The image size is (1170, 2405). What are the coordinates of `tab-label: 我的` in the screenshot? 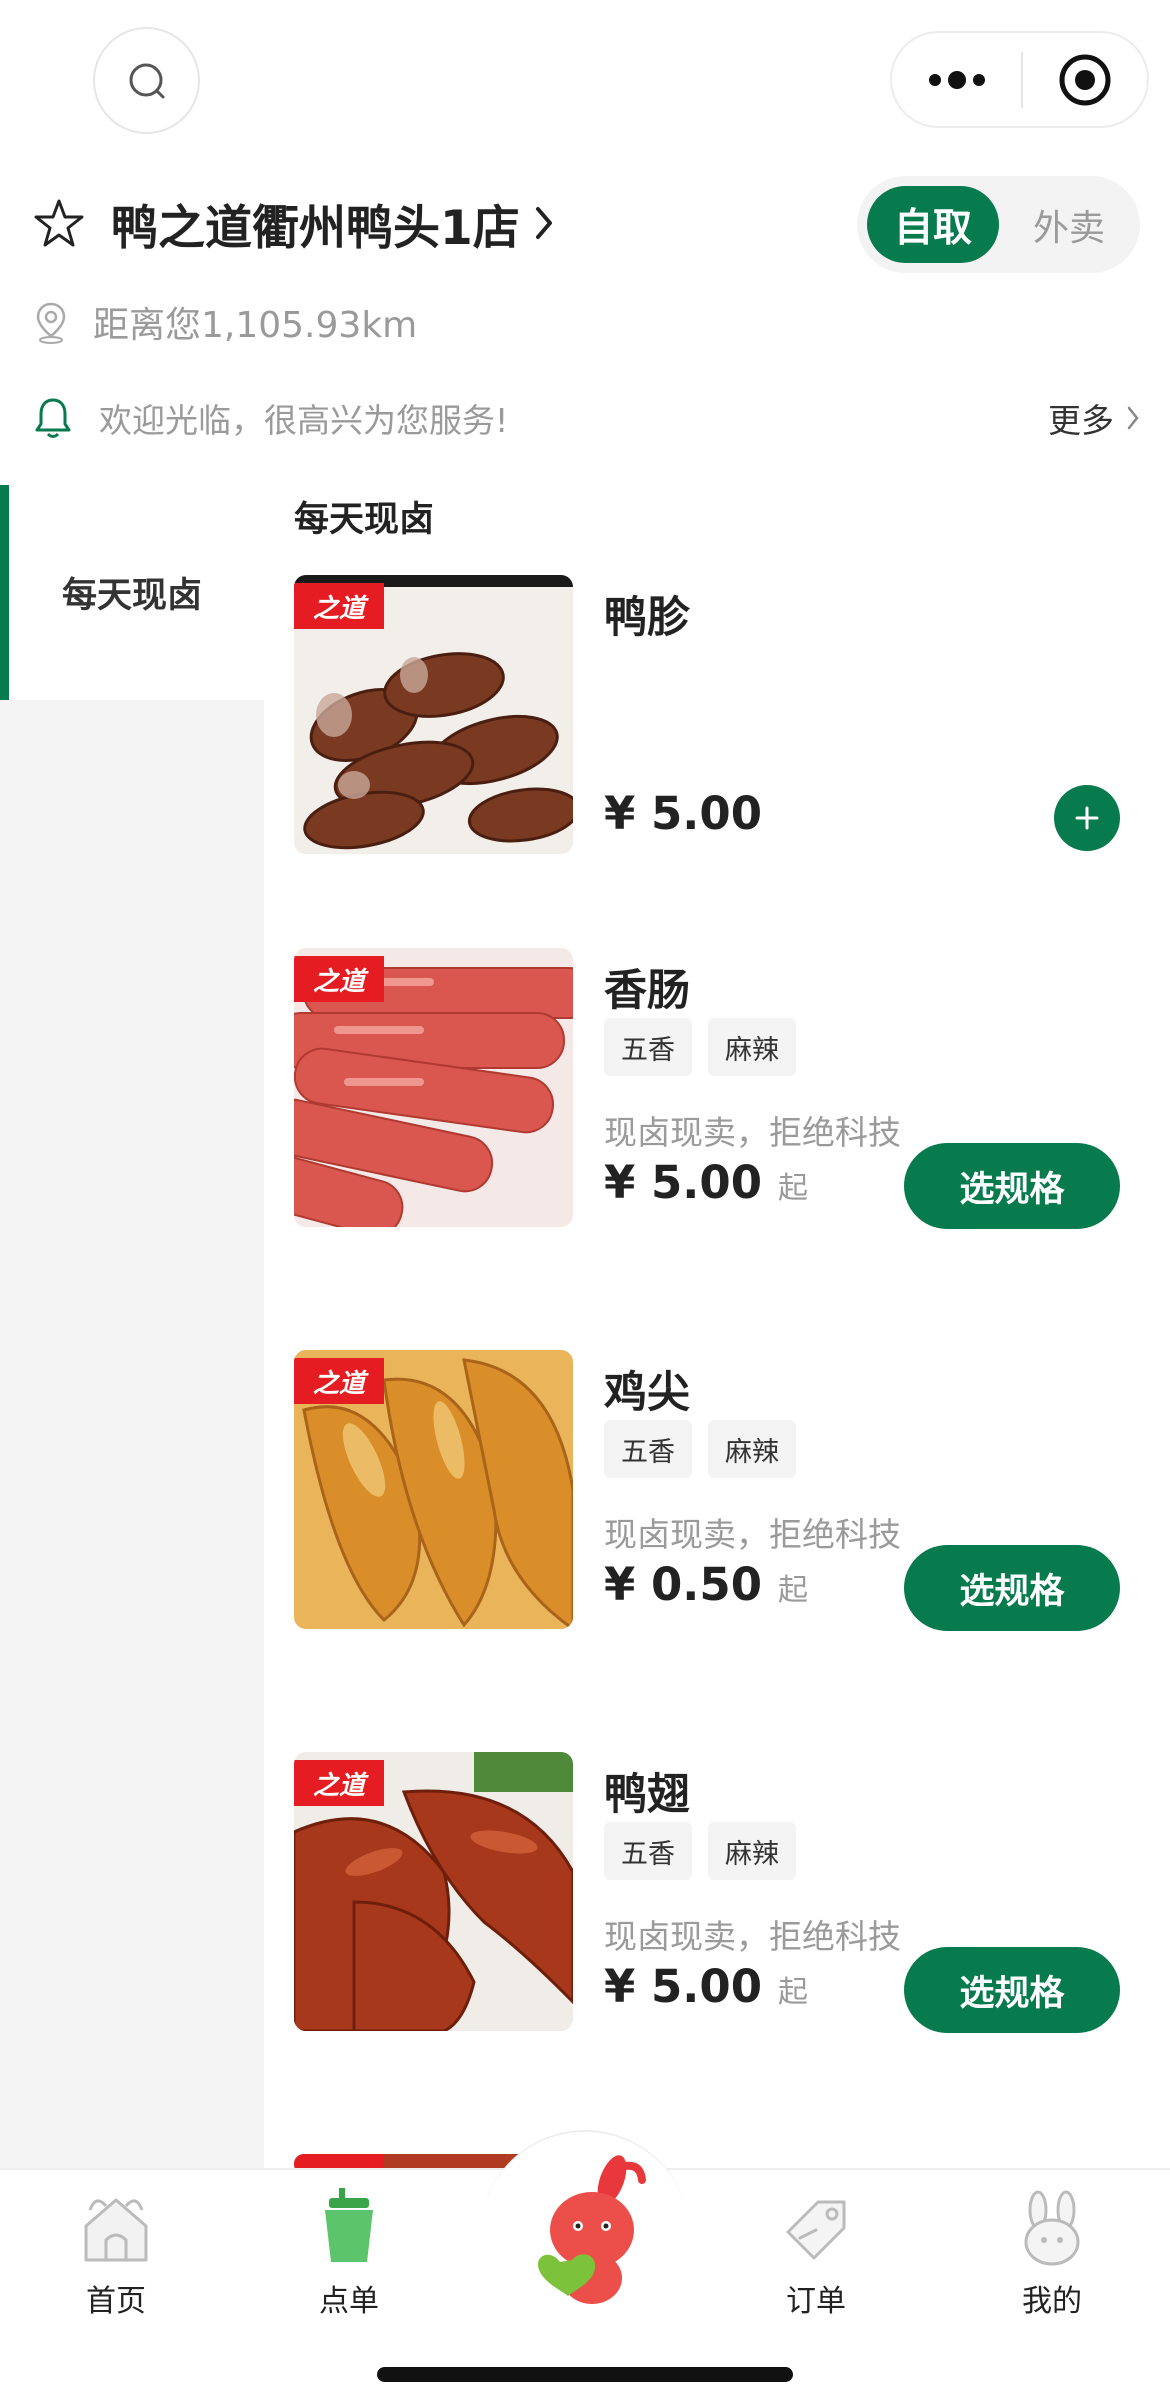 It's located at (1052, 2301).